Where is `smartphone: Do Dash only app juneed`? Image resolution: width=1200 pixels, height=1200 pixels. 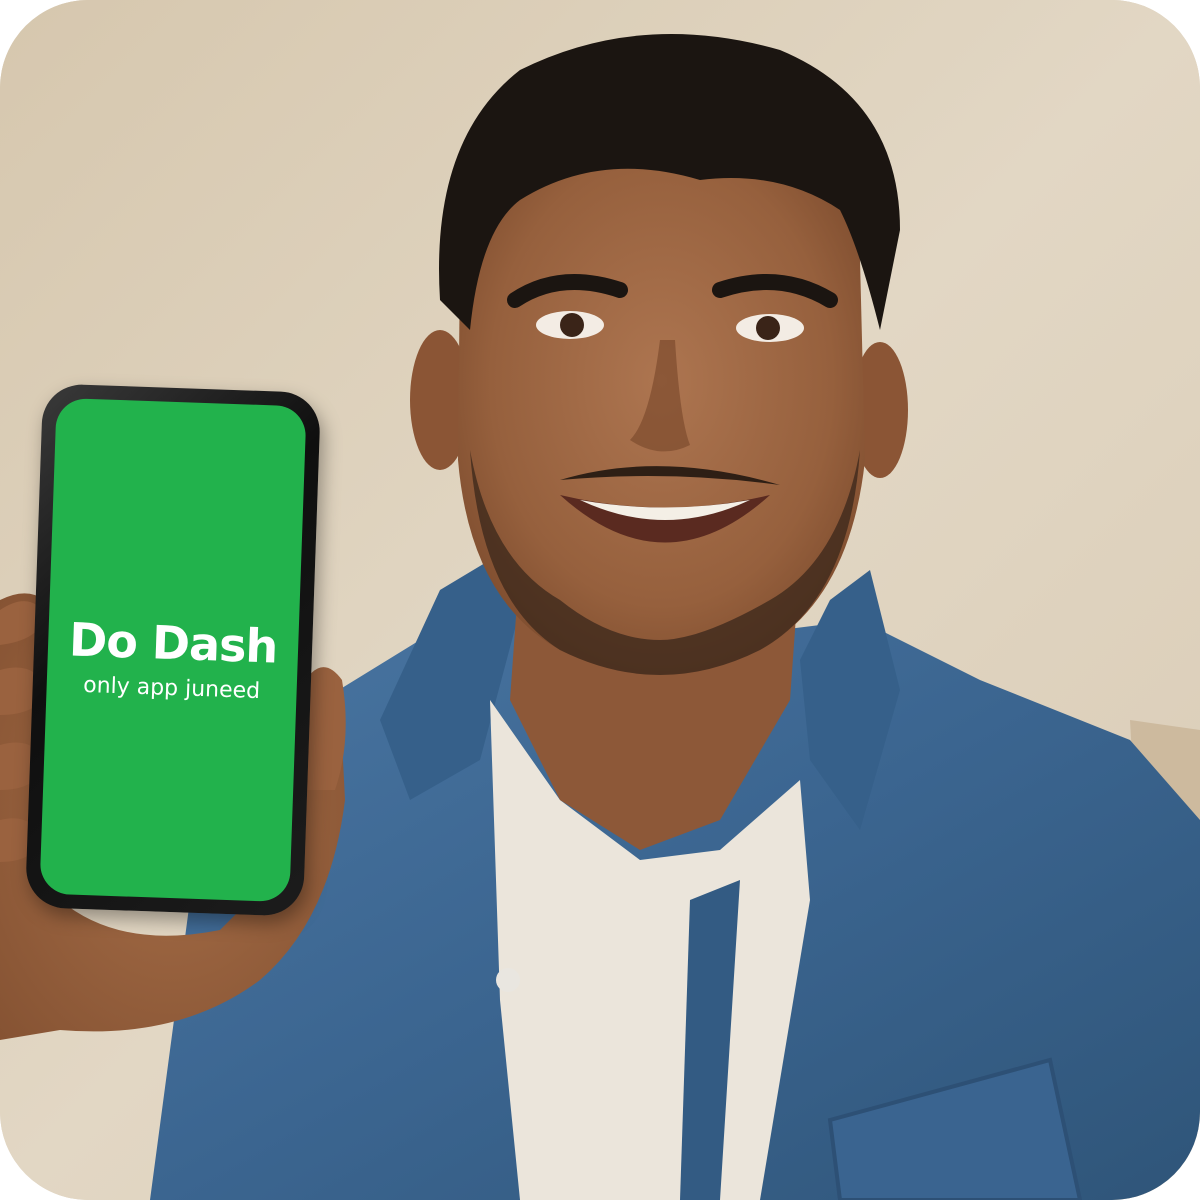 smartphone: Do Dash only app juneed is located at coordinates (173, 650).